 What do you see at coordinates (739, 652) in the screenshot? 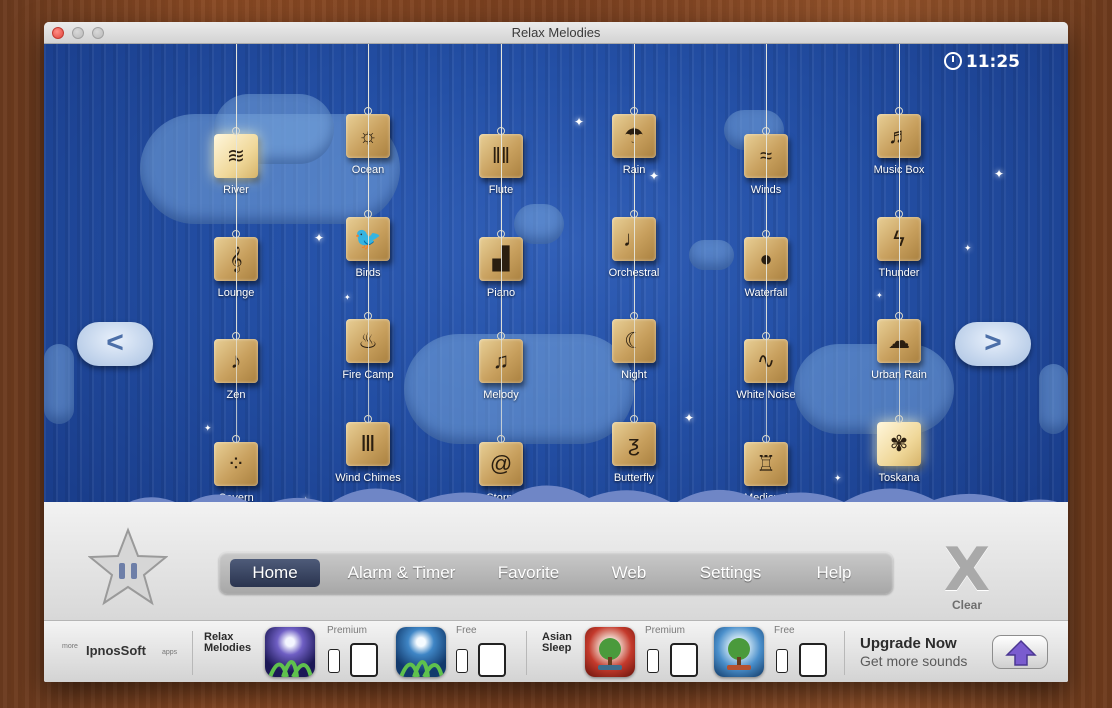
I see `asian-sleep-free-app-icon` at bounding box center [739, 652].